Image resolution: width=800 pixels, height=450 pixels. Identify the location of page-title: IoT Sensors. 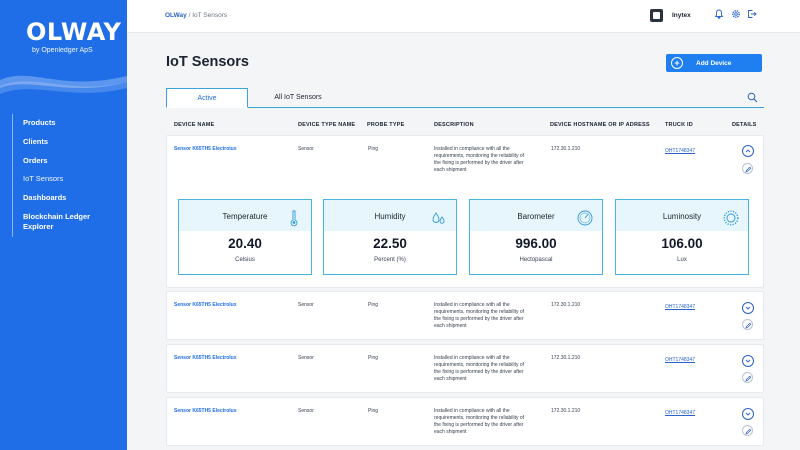
(207, 62).